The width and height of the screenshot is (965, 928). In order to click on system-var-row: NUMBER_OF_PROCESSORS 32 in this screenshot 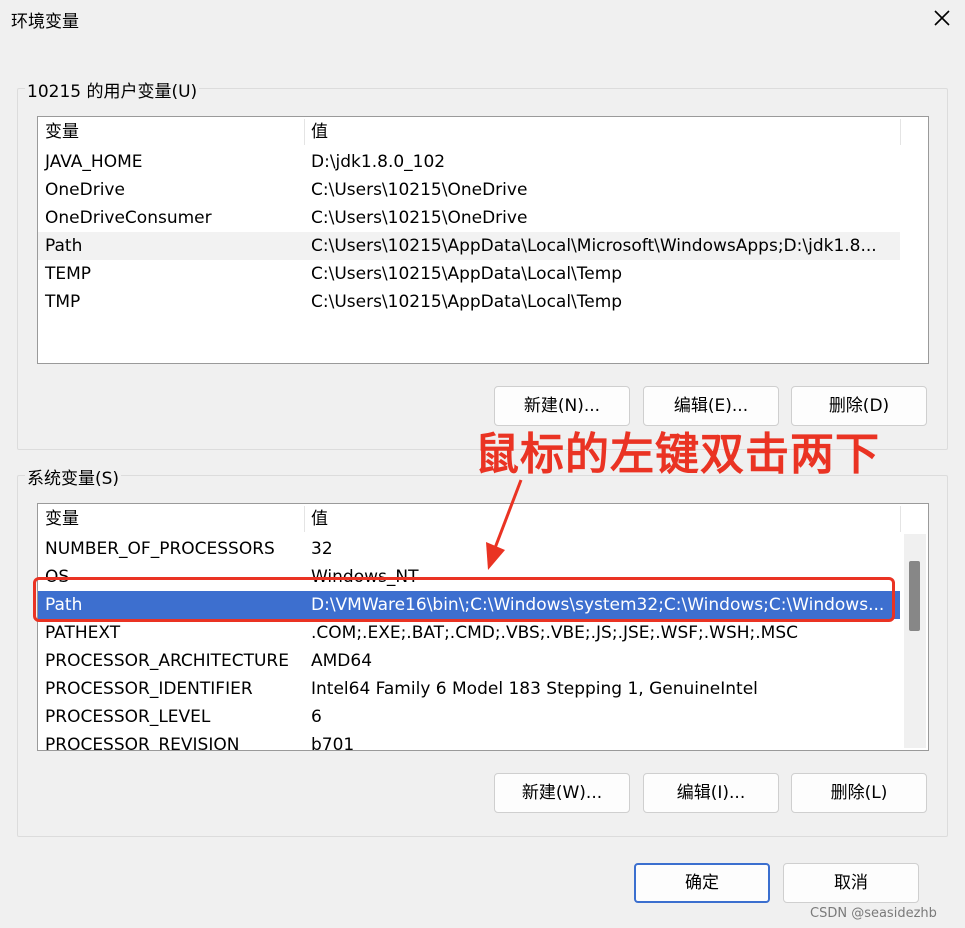, I will do `click(469, 549)`.